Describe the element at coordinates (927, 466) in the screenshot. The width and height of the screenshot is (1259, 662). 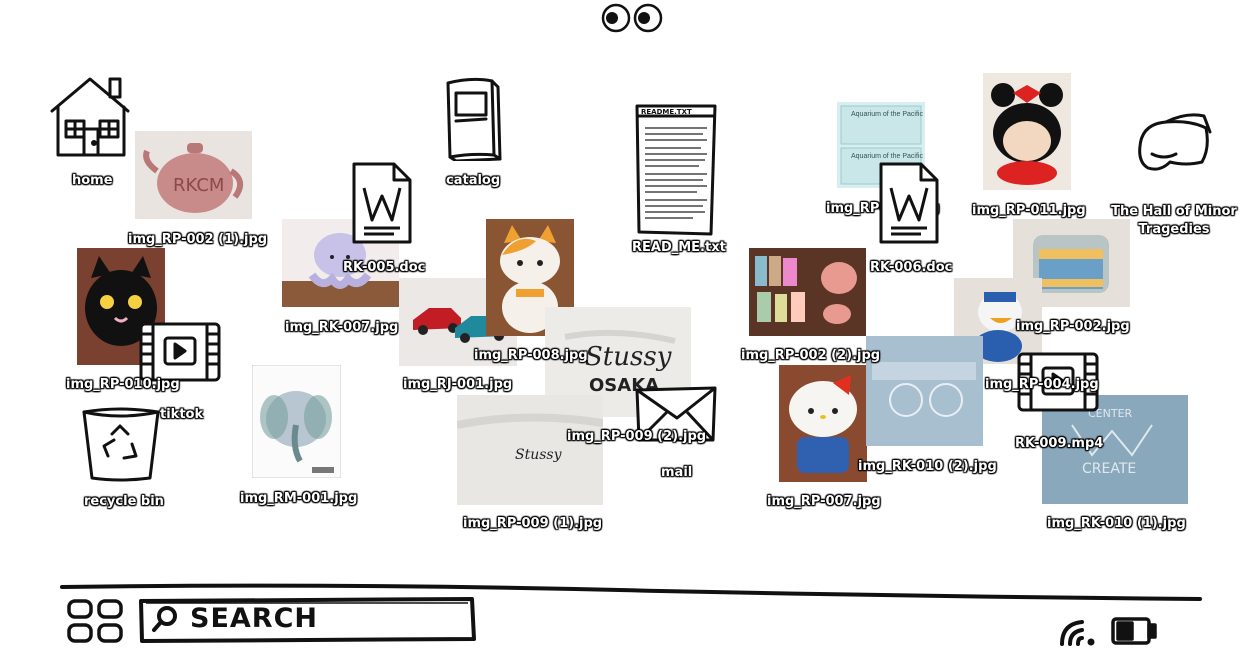
I see `photo-shirt-blue-2-label: img_RK-010 (2).jpg` at that location.